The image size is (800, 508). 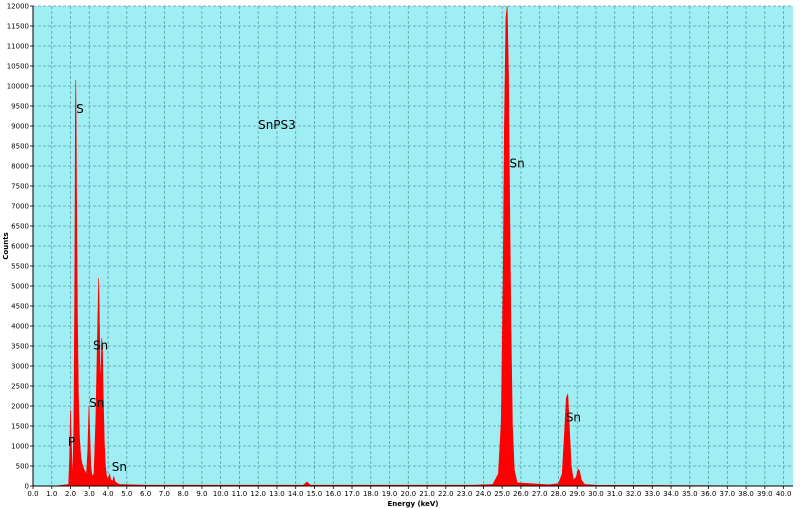 I want to click on x-tick-label: 33.0, so click(x=652, y=494).